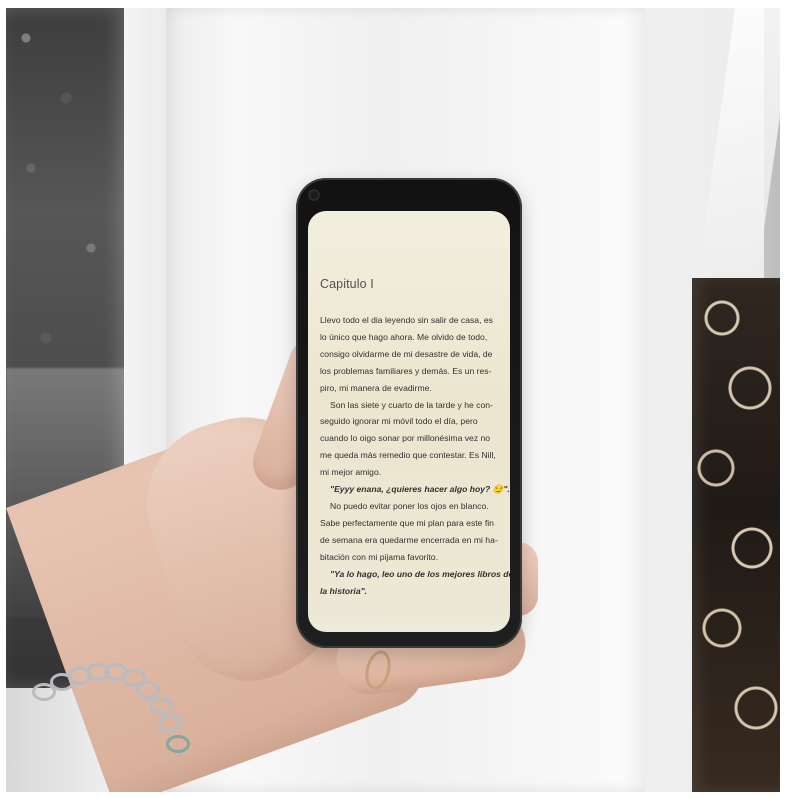 This screenshot has width=786, height=798. What do you see at coordinates (347, 284) in the screenshot?
I see `chapter-title: Capitulo I` at bounding box center [347, 284].